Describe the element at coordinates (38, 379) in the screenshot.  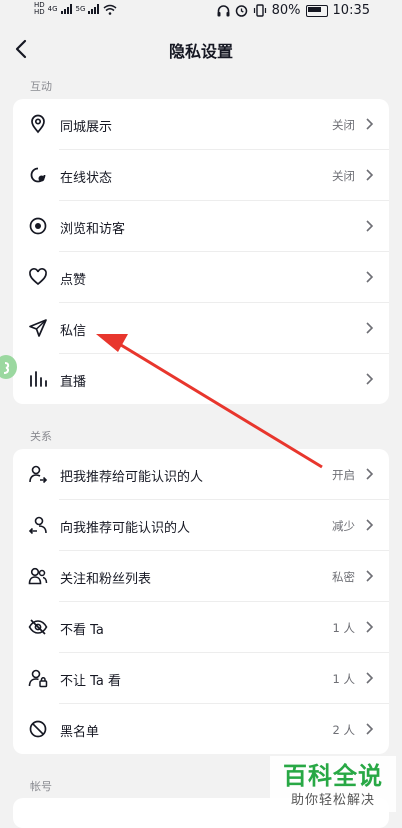
I see `live-bars-icon` at that location.